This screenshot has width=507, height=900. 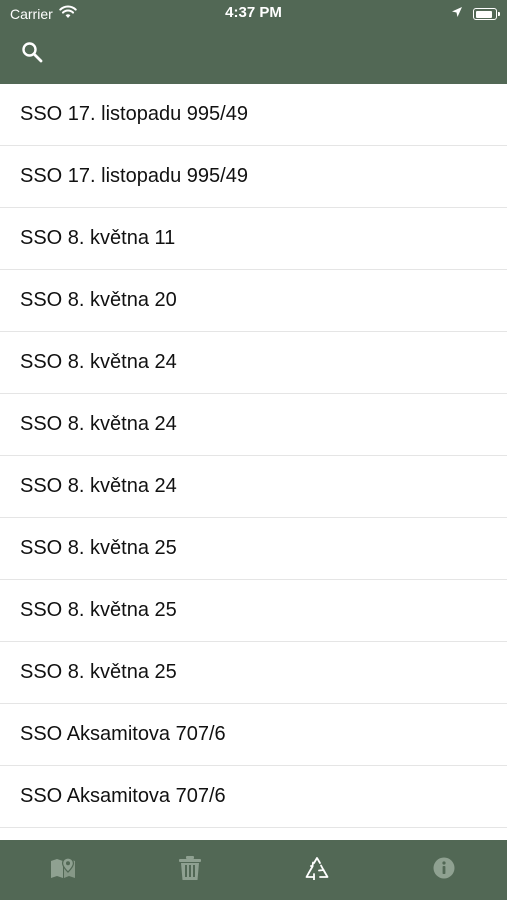 What do you see at coordinates (253, 239) in the screenshot?
I see `list-item: SSO 8. května 11` at bounding box center [253, 239].